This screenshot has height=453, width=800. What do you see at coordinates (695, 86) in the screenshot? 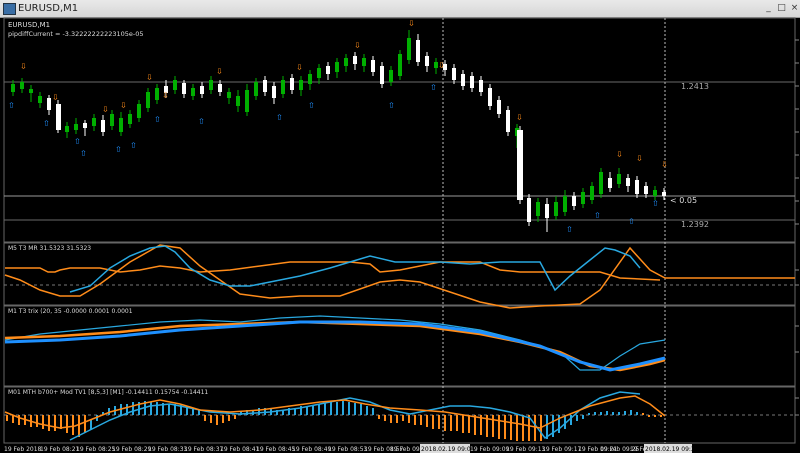
I see `level-high-label: 1.2413` at bounding box center [695, 86].